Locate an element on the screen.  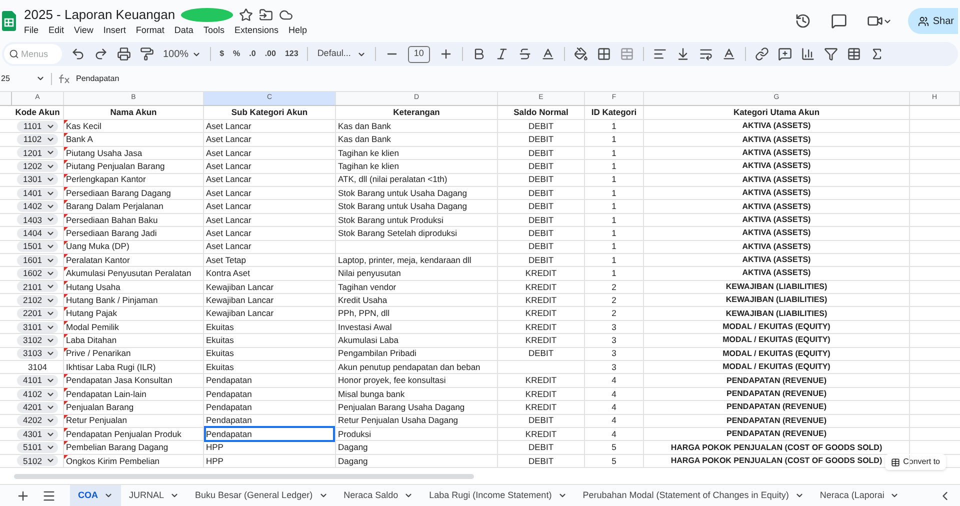
table-cell: 3 is located at coordinates (614, 367).